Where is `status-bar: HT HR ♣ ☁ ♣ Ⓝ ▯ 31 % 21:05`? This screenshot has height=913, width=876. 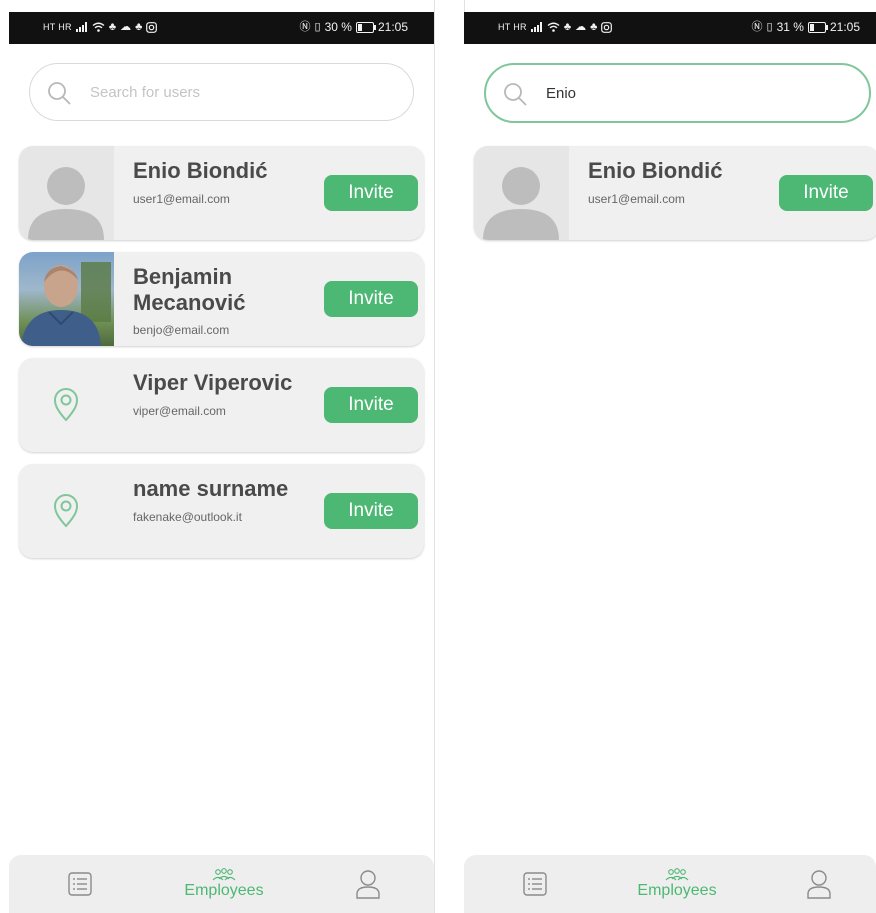 status-bar: HT HR ♣ ☁ ♣ Ⓝ ▯ 31 % 21:05 is located at coordinates (670, 28).